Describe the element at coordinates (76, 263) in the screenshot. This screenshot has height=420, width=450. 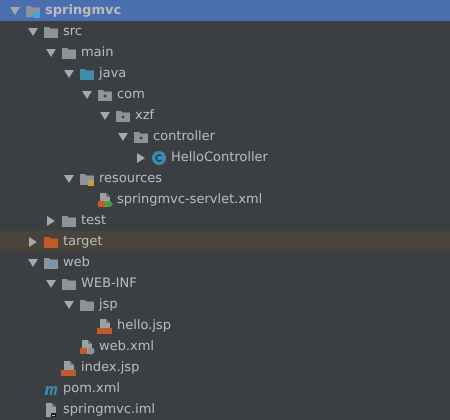
I see `node-label: web` at that location.